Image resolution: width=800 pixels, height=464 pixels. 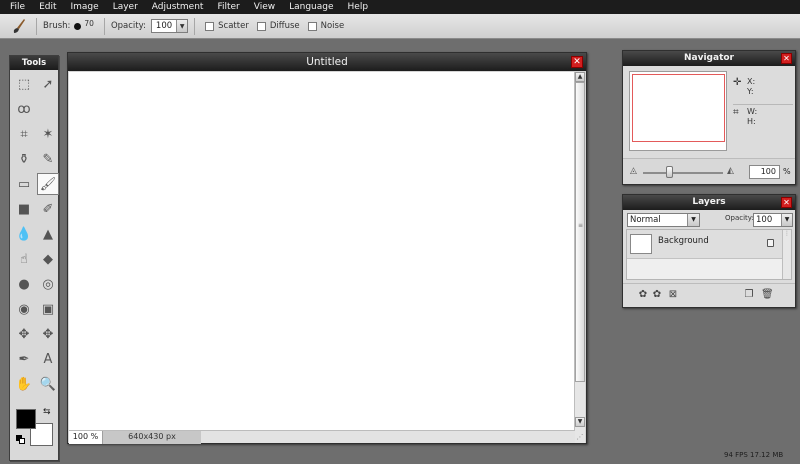 I want to click on diffuse-checkbox: Diffuse, so click(x=278, y=26).